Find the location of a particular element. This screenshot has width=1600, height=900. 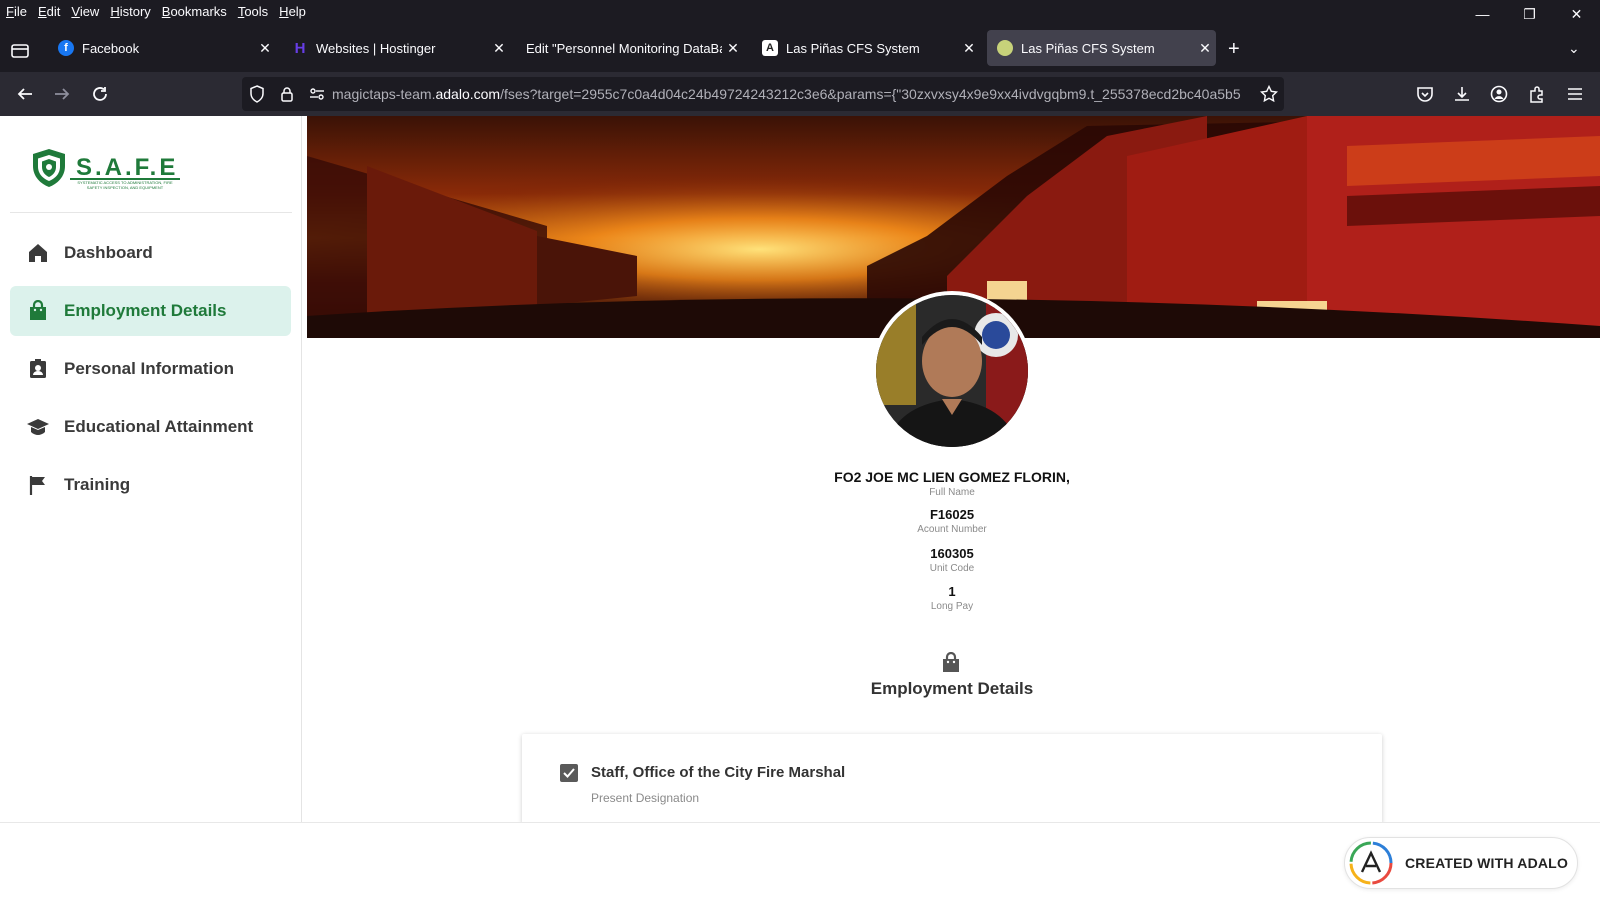

full-name-value: FO2 JOE MC LIEN GOMEZ FLORIN, is located at coordinates (952, 477).